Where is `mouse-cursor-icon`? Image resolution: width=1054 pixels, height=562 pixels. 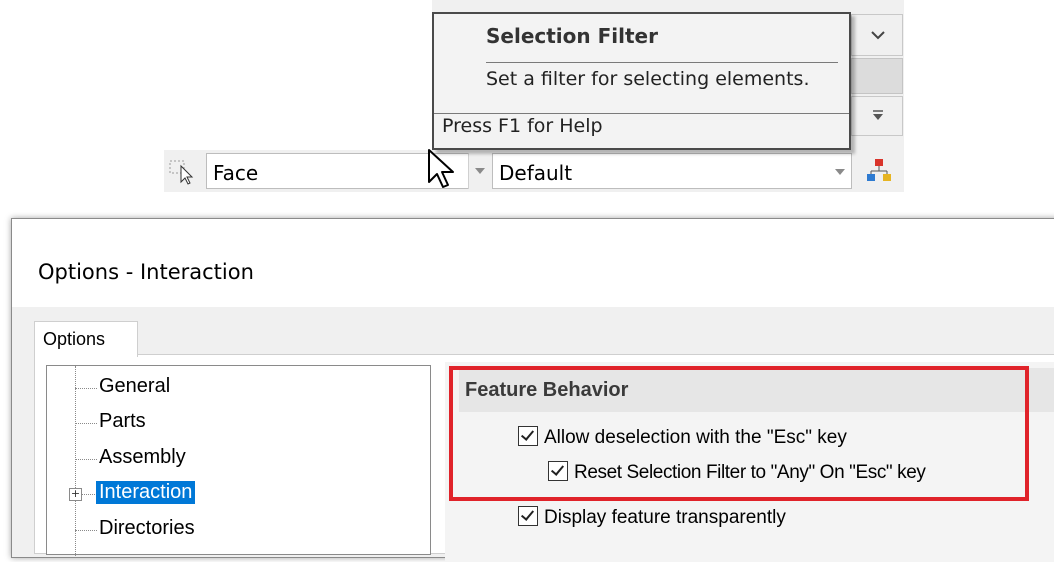
mouse-cursor-icon is located at coordinates (441, 169).